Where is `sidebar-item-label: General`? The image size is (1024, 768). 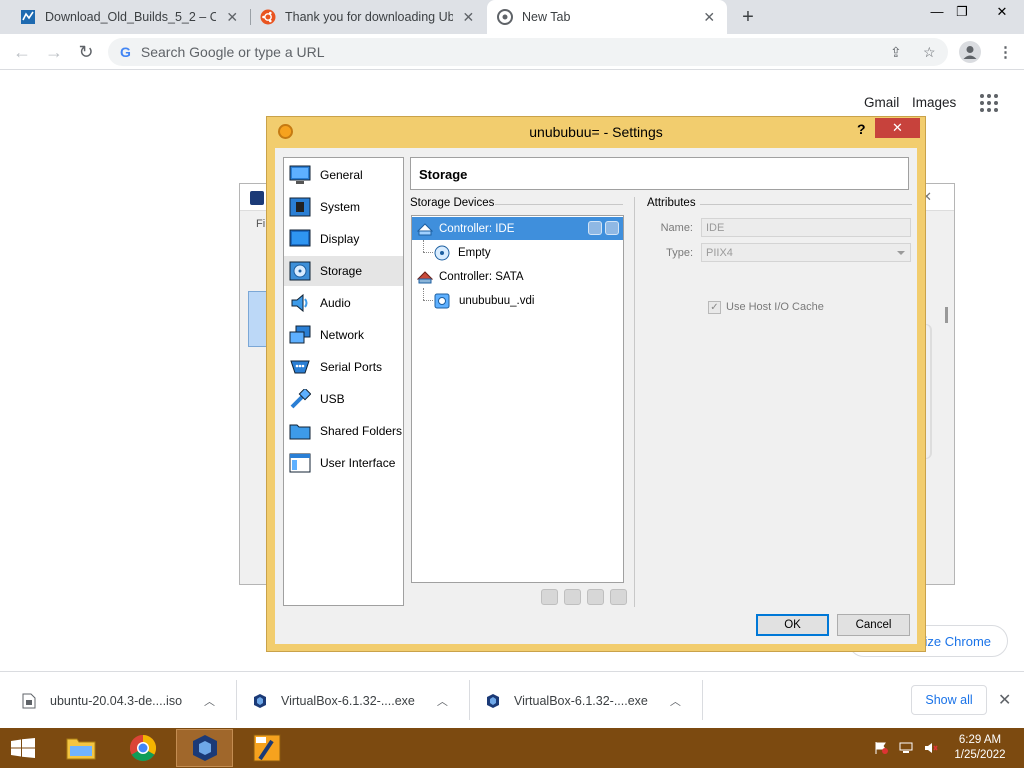 sidebar-item-label: General is located at coordinates (341, 175).